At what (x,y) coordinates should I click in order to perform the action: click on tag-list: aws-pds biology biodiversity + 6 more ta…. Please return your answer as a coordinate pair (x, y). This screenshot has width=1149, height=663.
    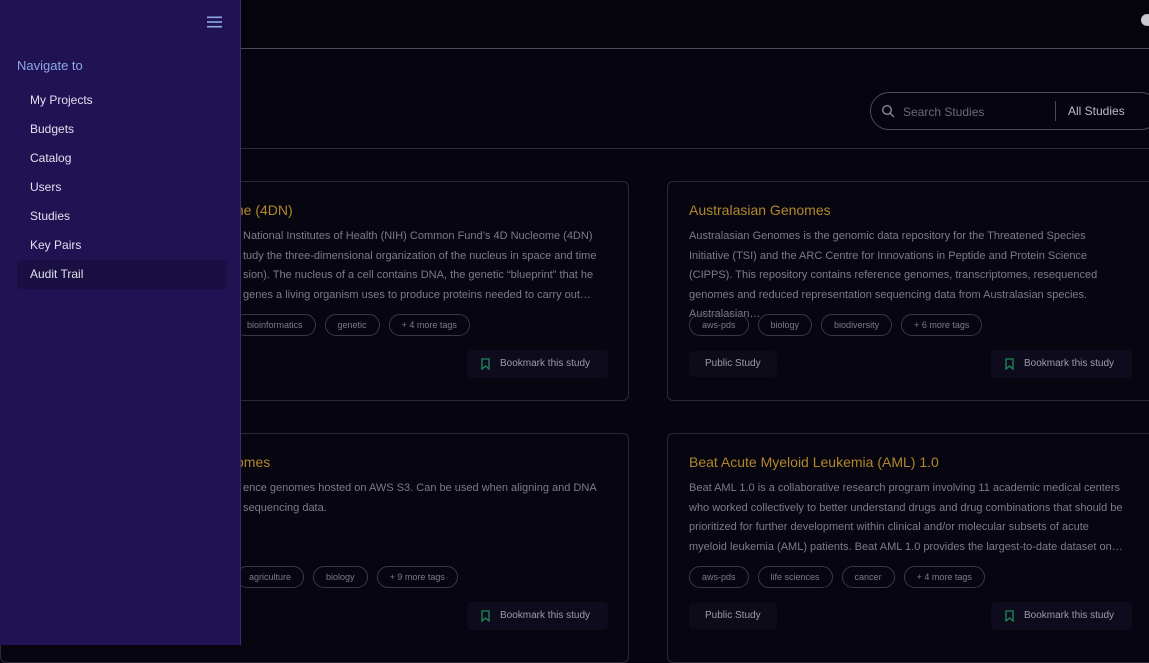
    Looking at the image, I should click on (836, 325).